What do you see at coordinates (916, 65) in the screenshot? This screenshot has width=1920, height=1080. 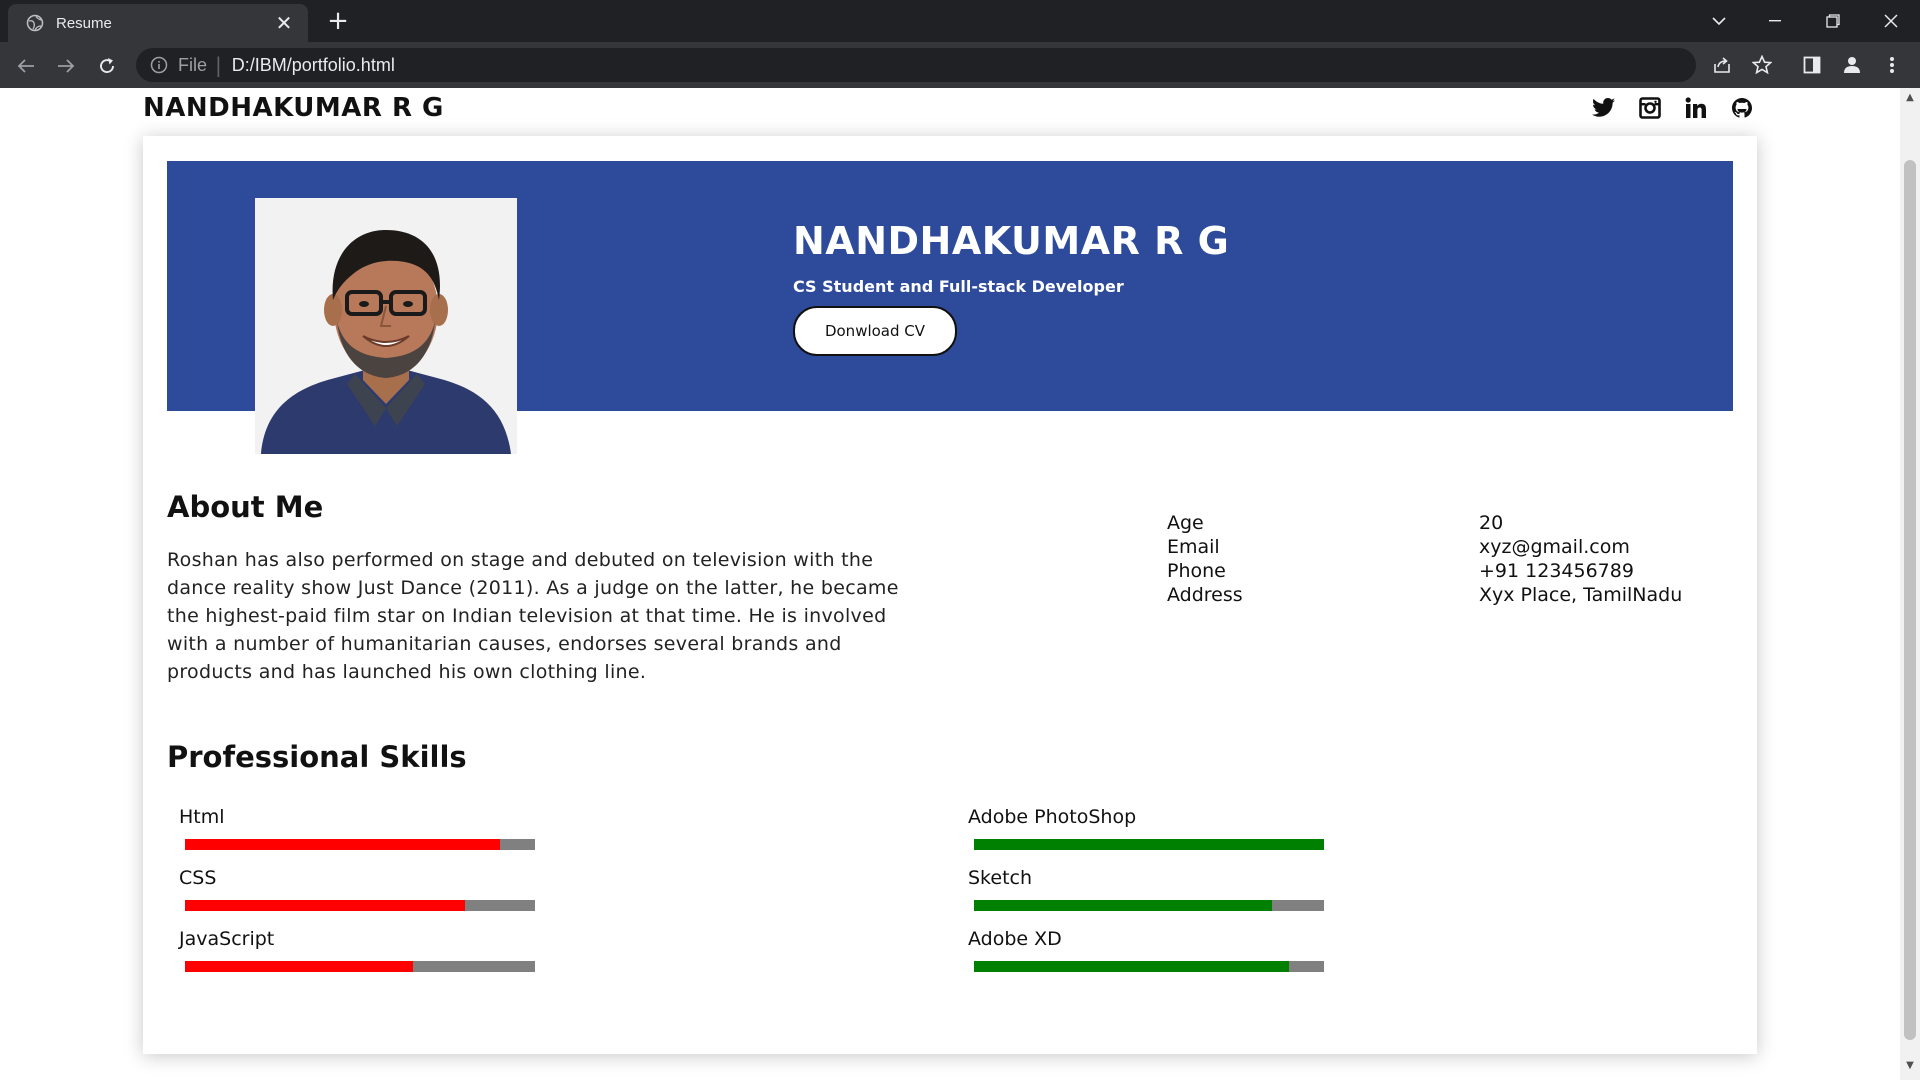 I see `address-bar: File | D:/IBM/portfolio.html` at bounding box center [916, 65].